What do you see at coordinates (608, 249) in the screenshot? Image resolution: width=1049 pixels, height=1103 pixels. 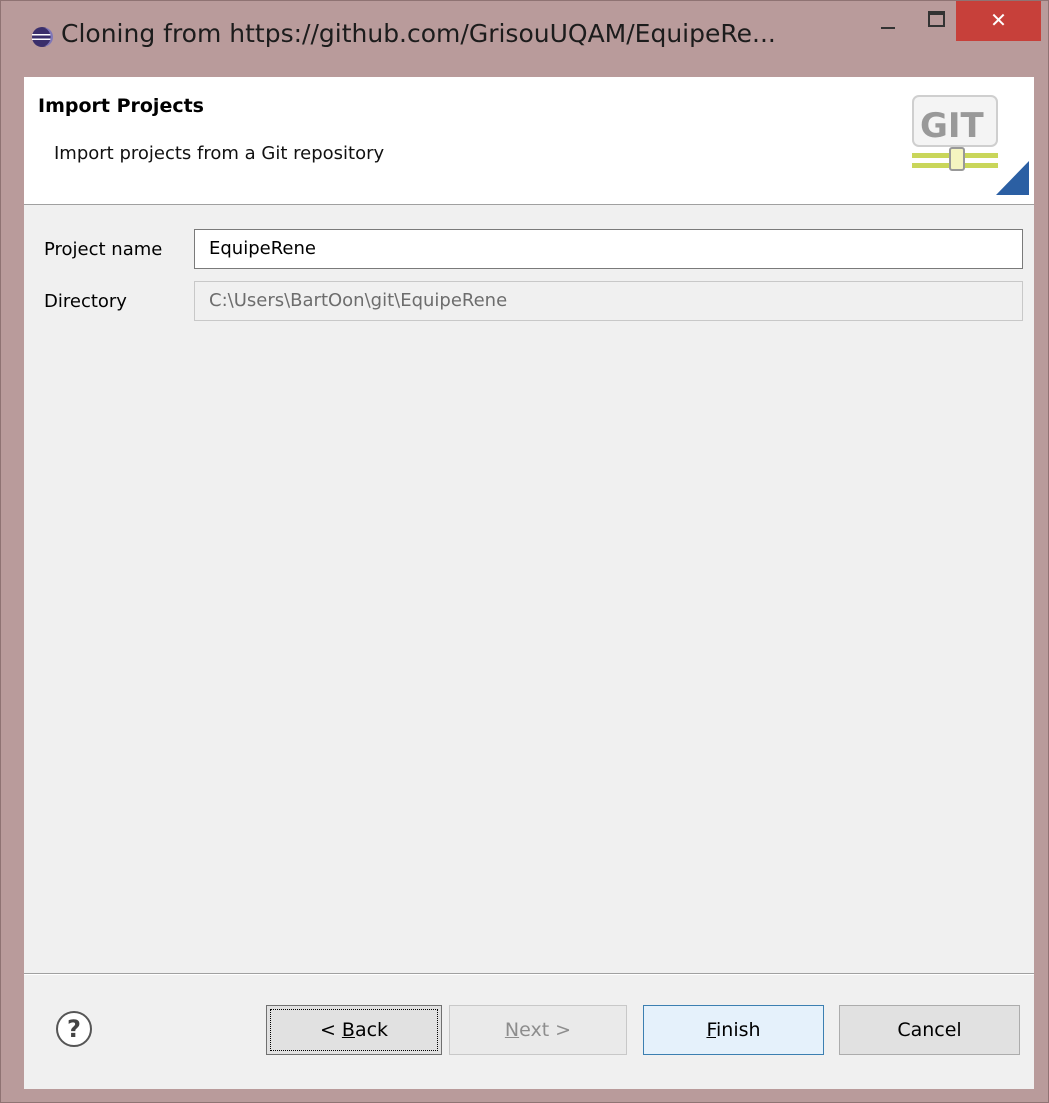 I see `project-name-input: EquipeRene` at bounding box center [608, 249].